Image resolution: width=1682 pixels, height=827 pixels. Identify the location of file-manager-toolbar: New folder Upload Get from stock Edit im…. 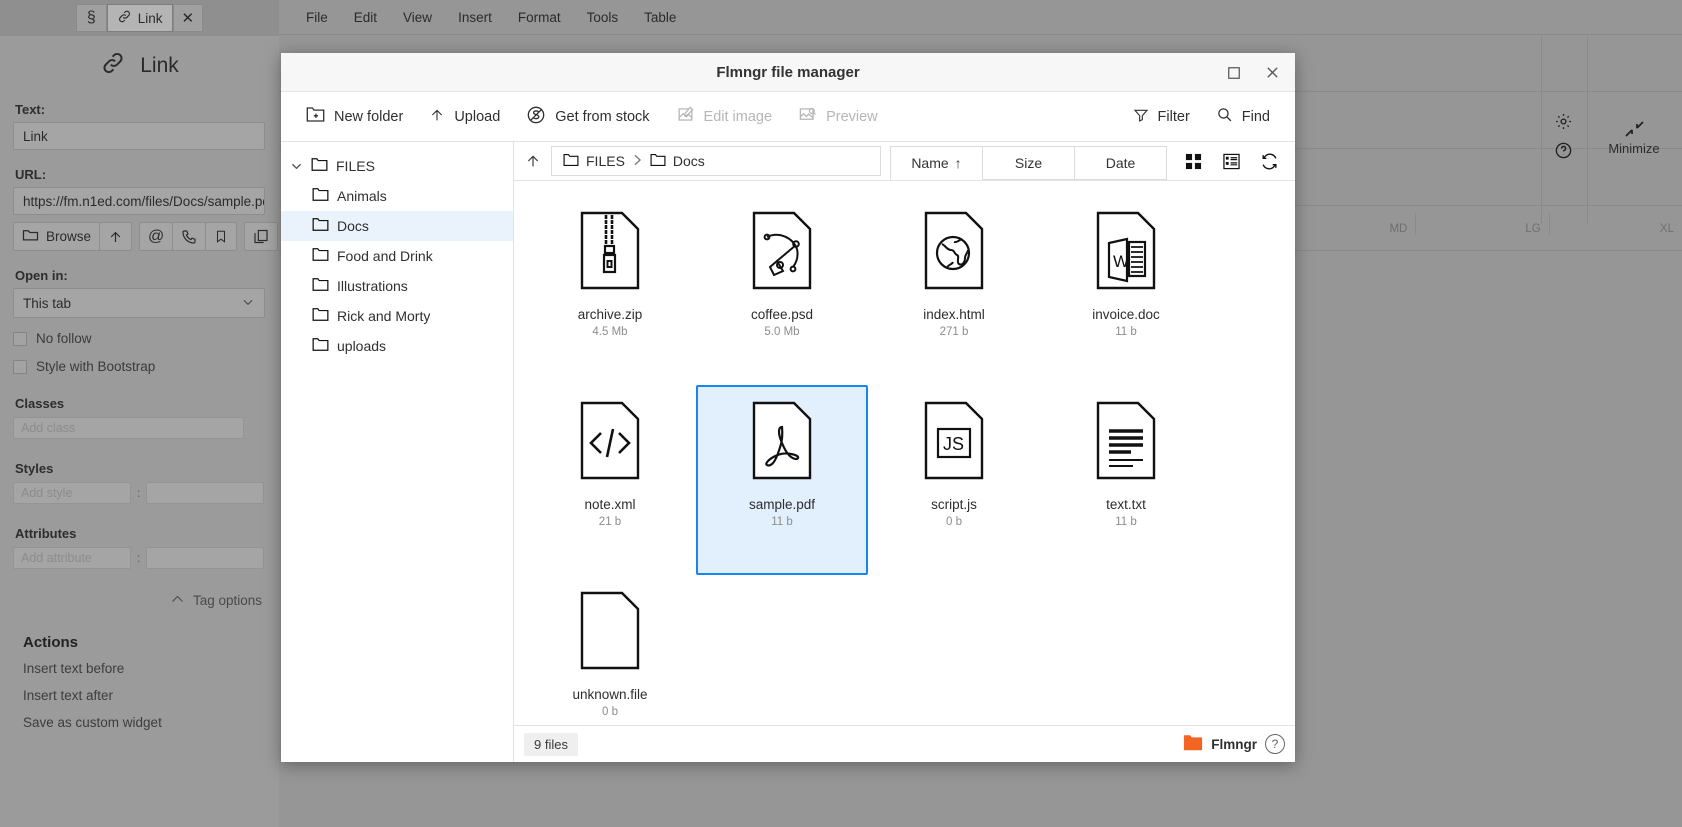
(788, 117).